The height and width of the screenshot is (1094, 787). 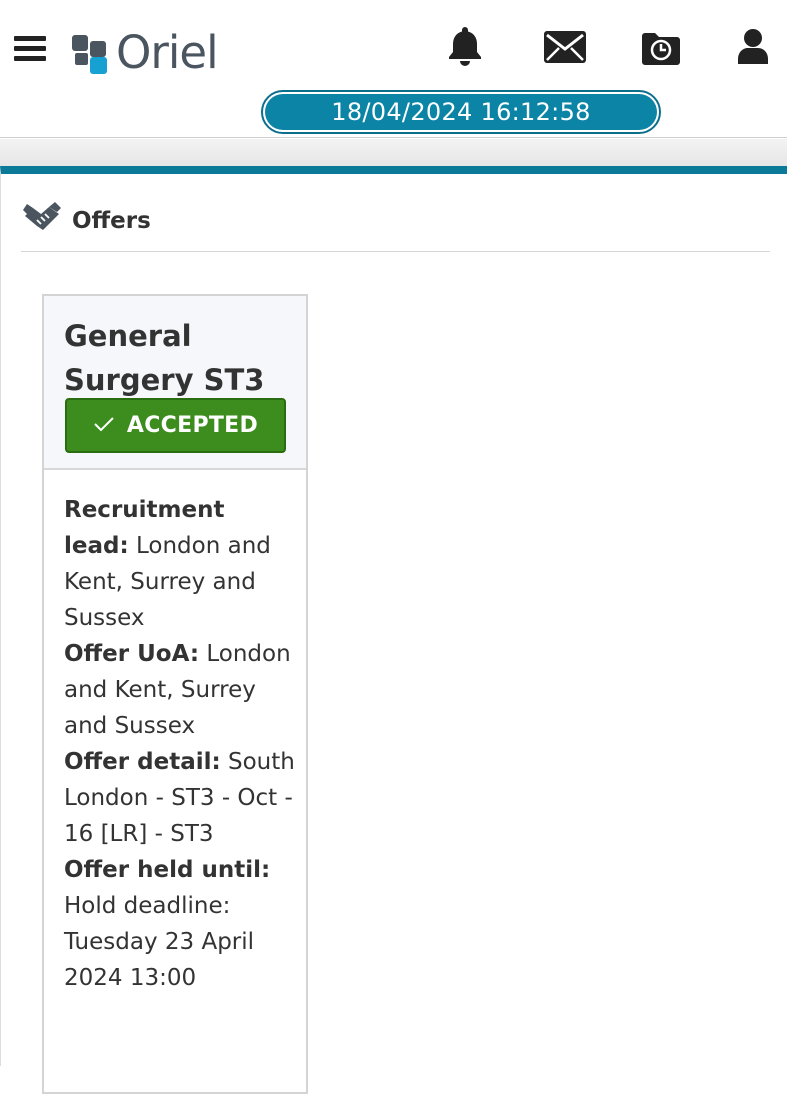 I want to click on offer-card-header: General Surgery ST3 ACCEPTED, so click(x=175, y=383).